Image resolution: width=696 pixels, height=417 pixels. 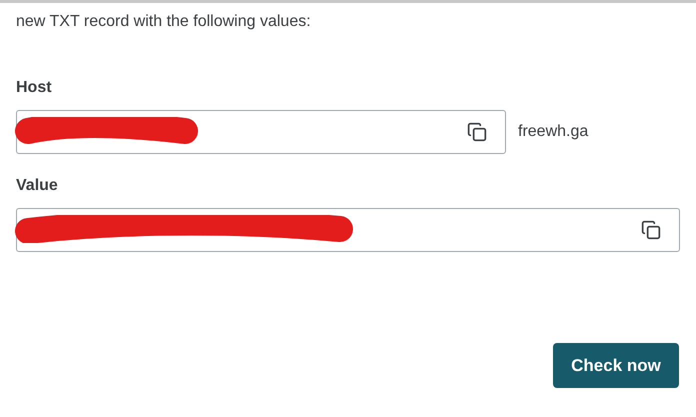 What do you see at coordinates (34, 88) in the screenshot?
I see `field-label: Host` at bounding box center [34, 88].